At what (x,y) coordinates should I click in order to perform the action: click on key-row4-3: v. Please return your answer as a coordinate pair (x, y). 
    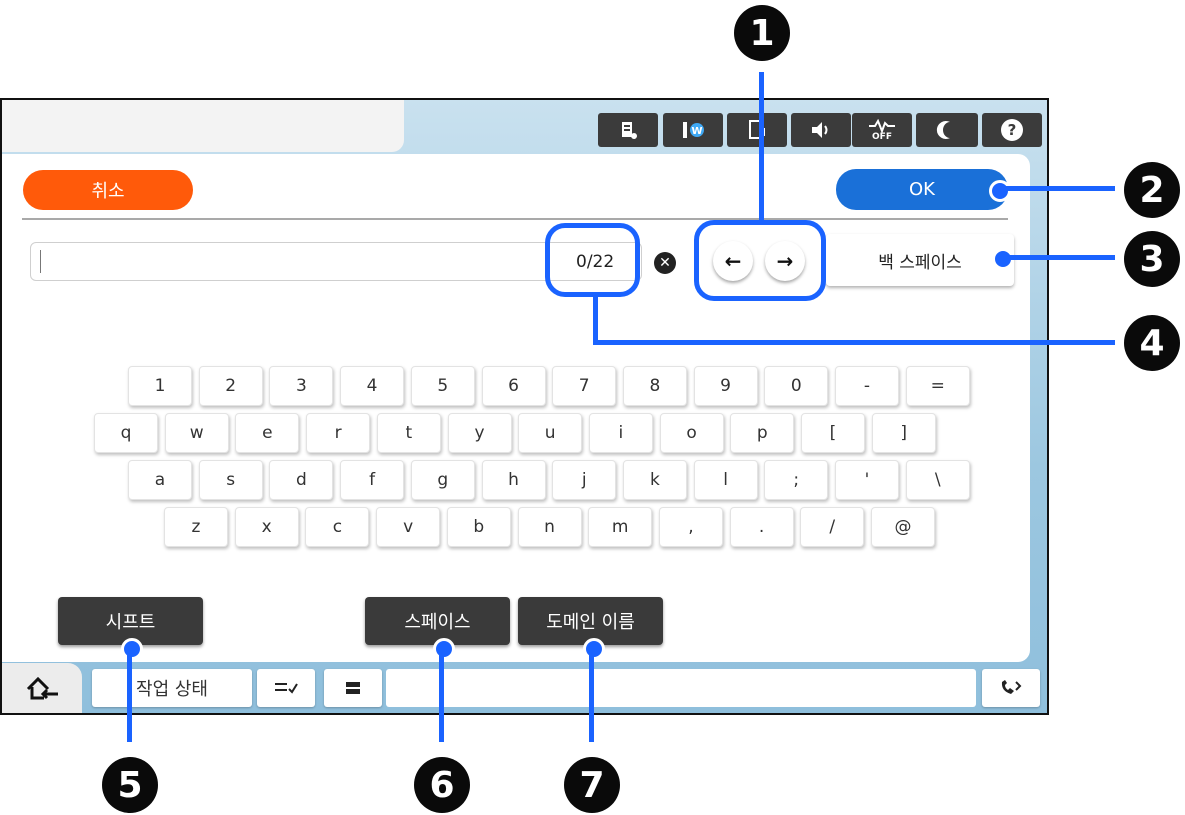
    Looking at the image, I should click on (408, 527).